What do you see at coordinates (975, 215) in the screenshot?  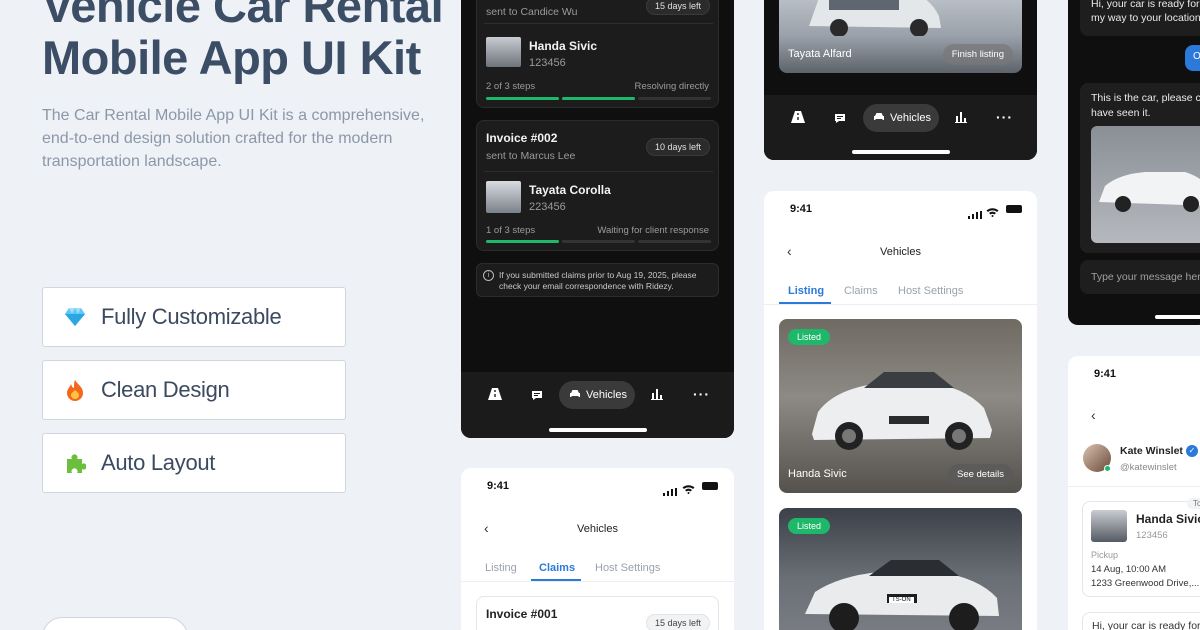 I see `signal-icon` at bounding box center [975, 215].